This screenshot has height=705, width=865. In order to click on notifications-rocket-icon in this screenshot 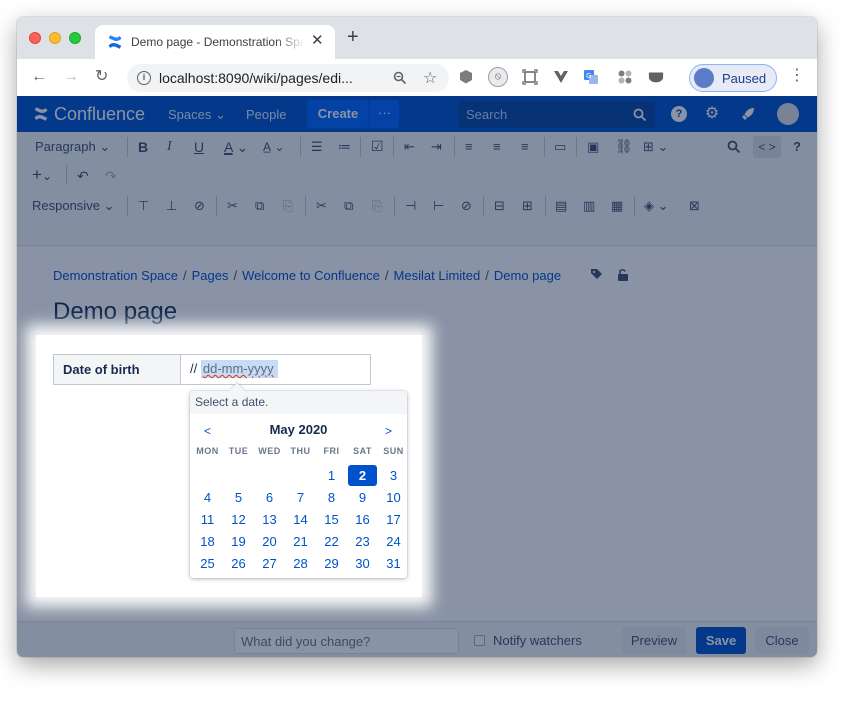, I will do `click(748, 114)`.